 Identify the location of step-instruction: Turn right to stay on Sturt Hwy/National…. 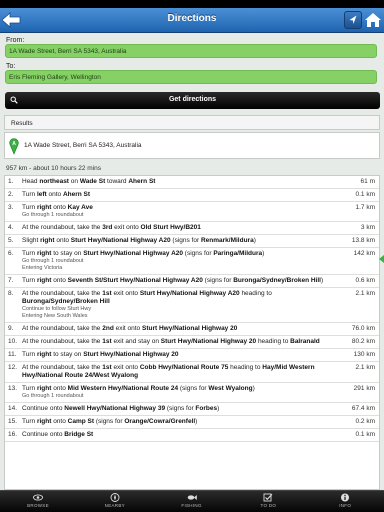
(182, 261).